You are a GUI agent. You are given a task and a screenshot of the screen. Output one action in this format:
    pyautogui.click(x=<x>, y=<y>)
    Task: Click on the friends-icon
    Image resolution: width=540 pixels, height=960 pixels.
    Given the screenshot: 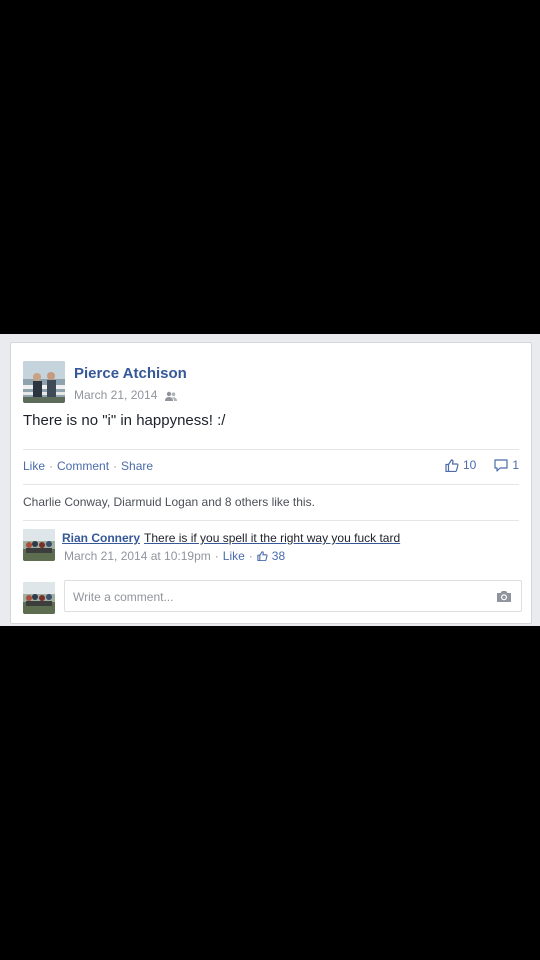 What is the action you would take?
    pyautogui.click(x=170, y=396)
    